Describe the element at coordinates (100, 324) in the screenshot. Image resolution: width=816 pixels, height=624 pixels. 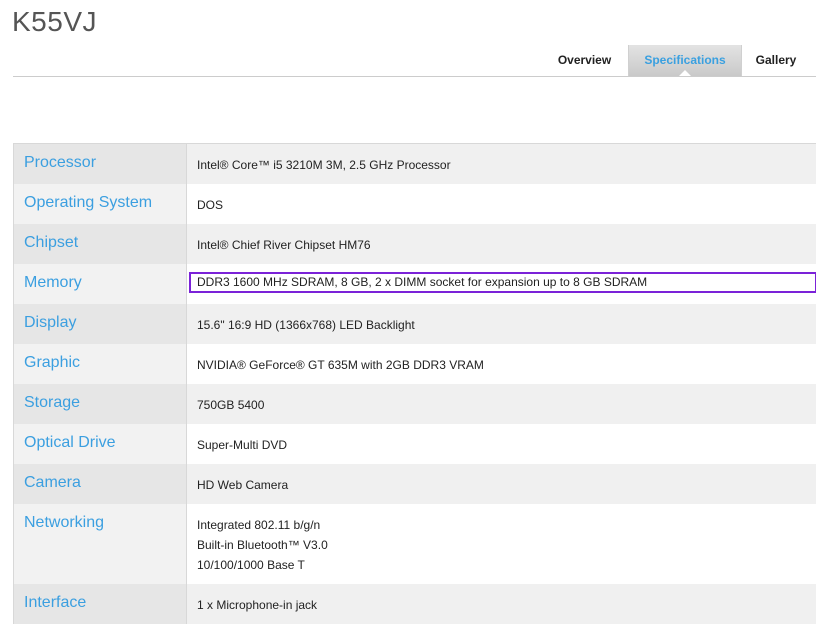
I see `spec-label: Display` at that location.